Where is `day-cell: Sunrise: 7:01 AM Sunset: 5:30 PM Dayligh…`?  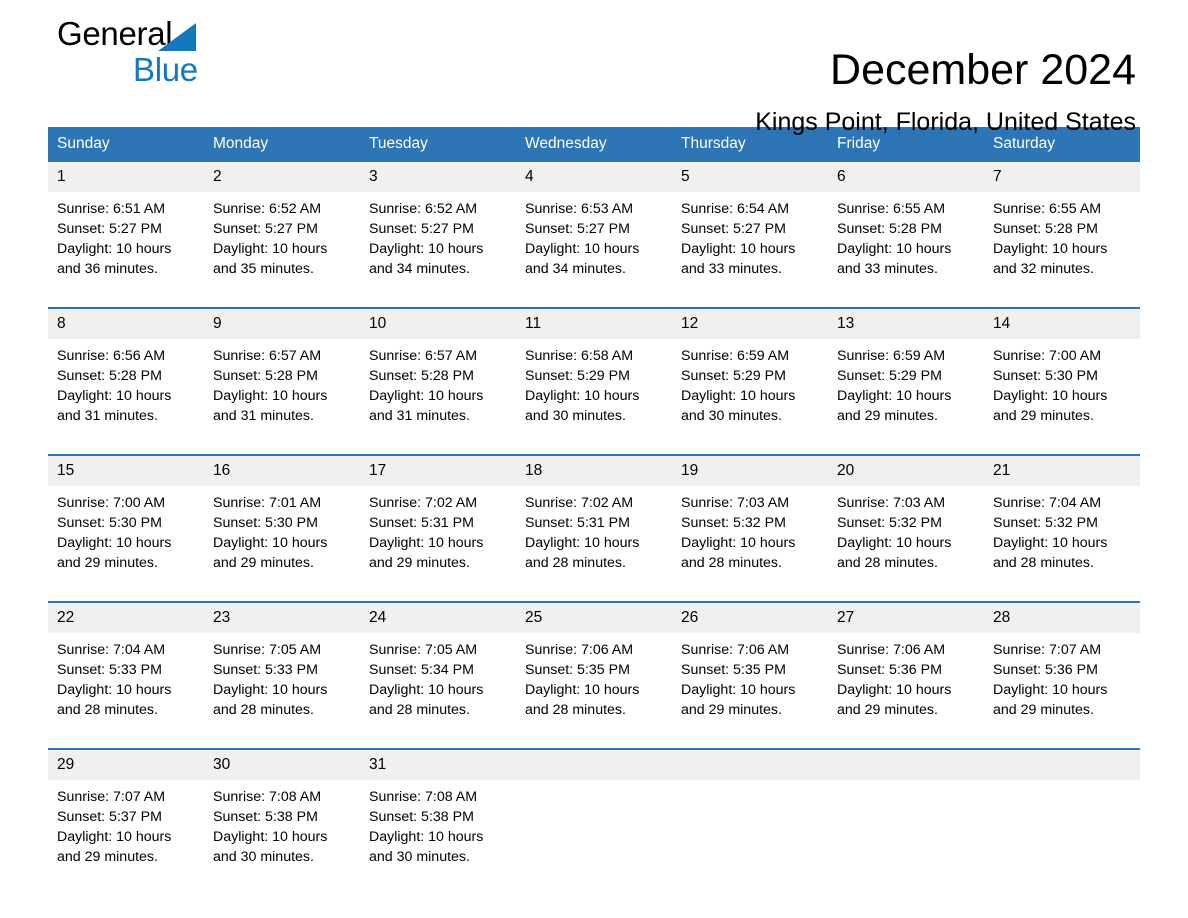
day-cell: Sunrise: 7:01 AM Sunset: 5:30 PM Dayligh… is located at coordinates (282, 544).